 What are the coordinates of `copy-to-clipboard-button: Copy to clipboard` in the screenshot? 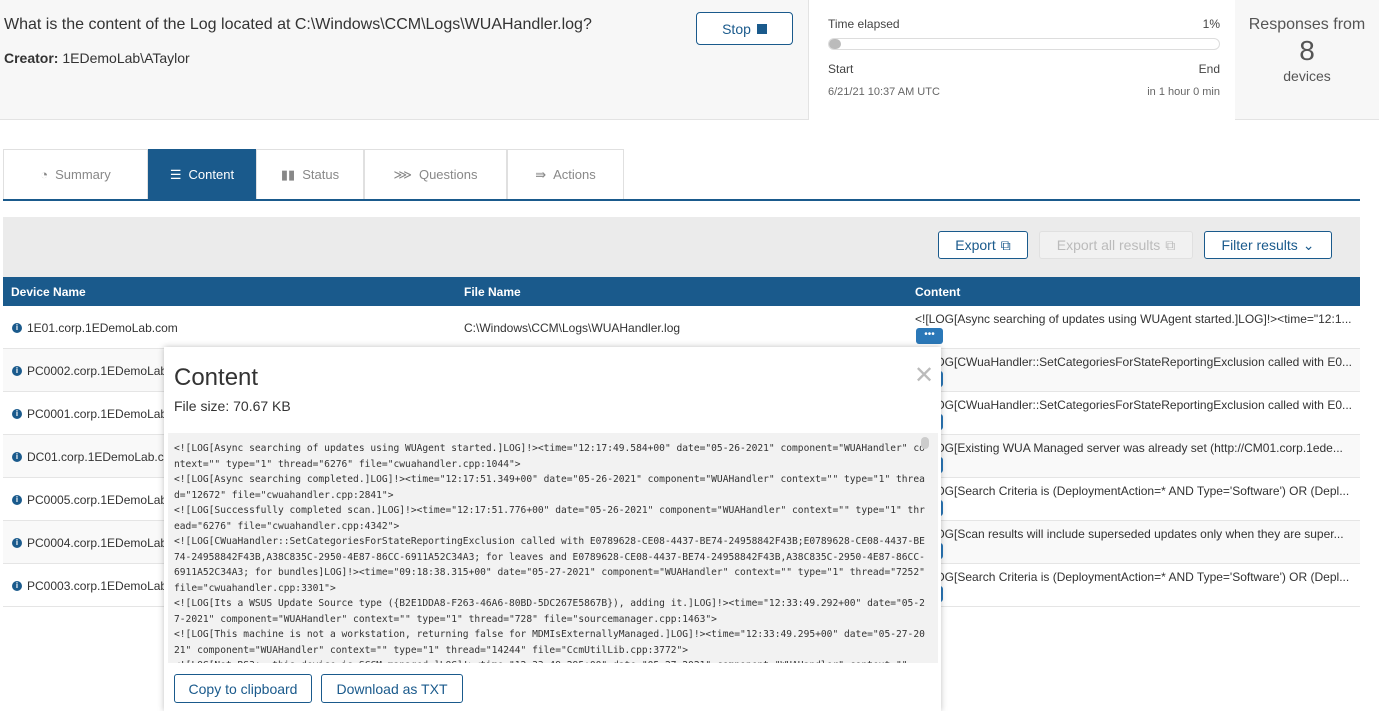 It's located at (243, 688).